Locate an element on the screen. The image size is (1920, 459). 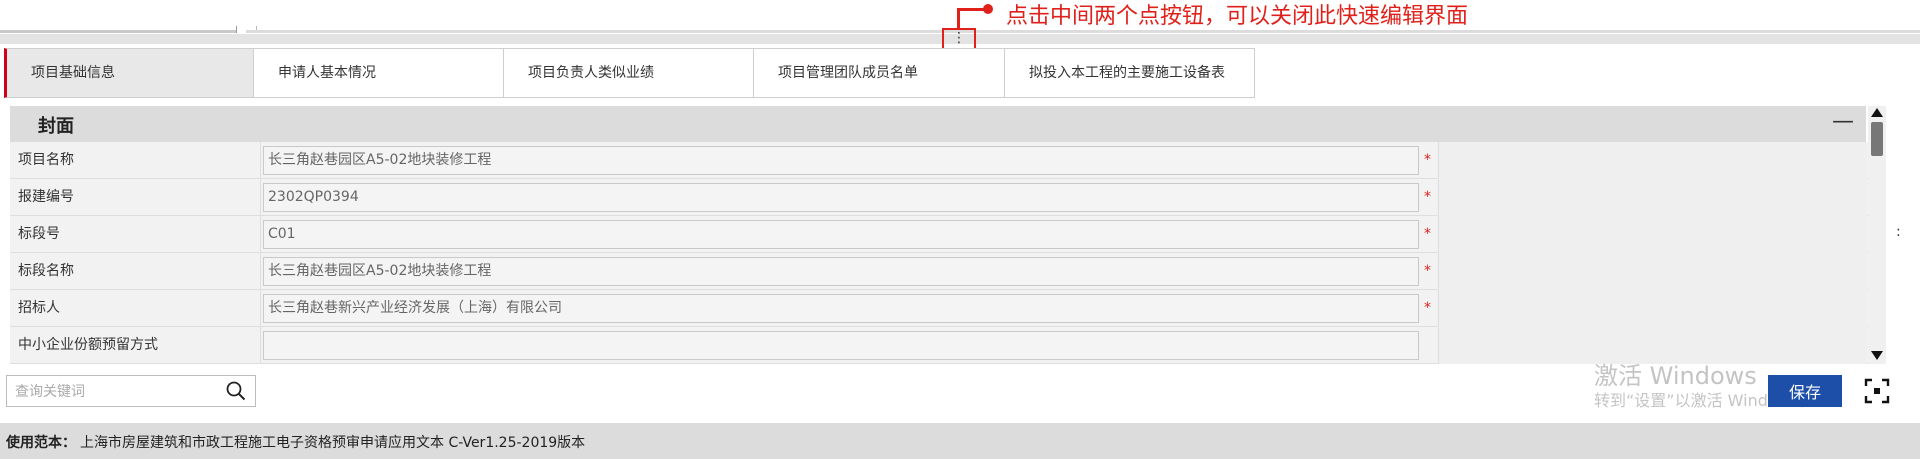
tab-label: 项目管理团队成员名单 is located at coordinates (848, 72).